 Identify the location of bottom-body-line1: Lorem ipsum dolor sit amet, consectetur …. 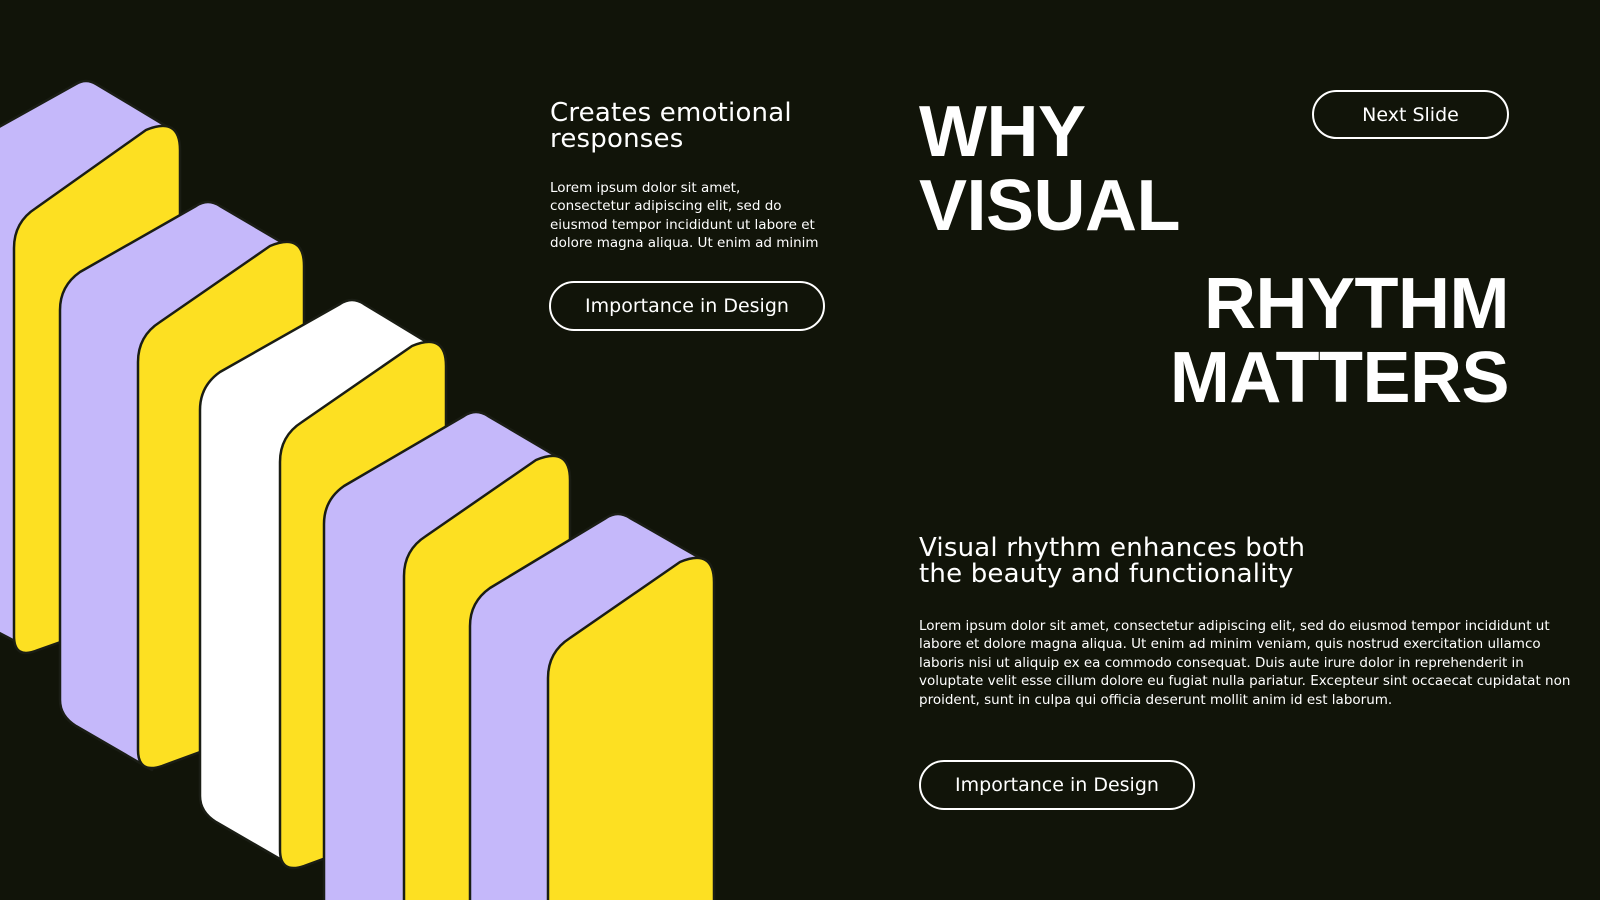
(1234, 626).